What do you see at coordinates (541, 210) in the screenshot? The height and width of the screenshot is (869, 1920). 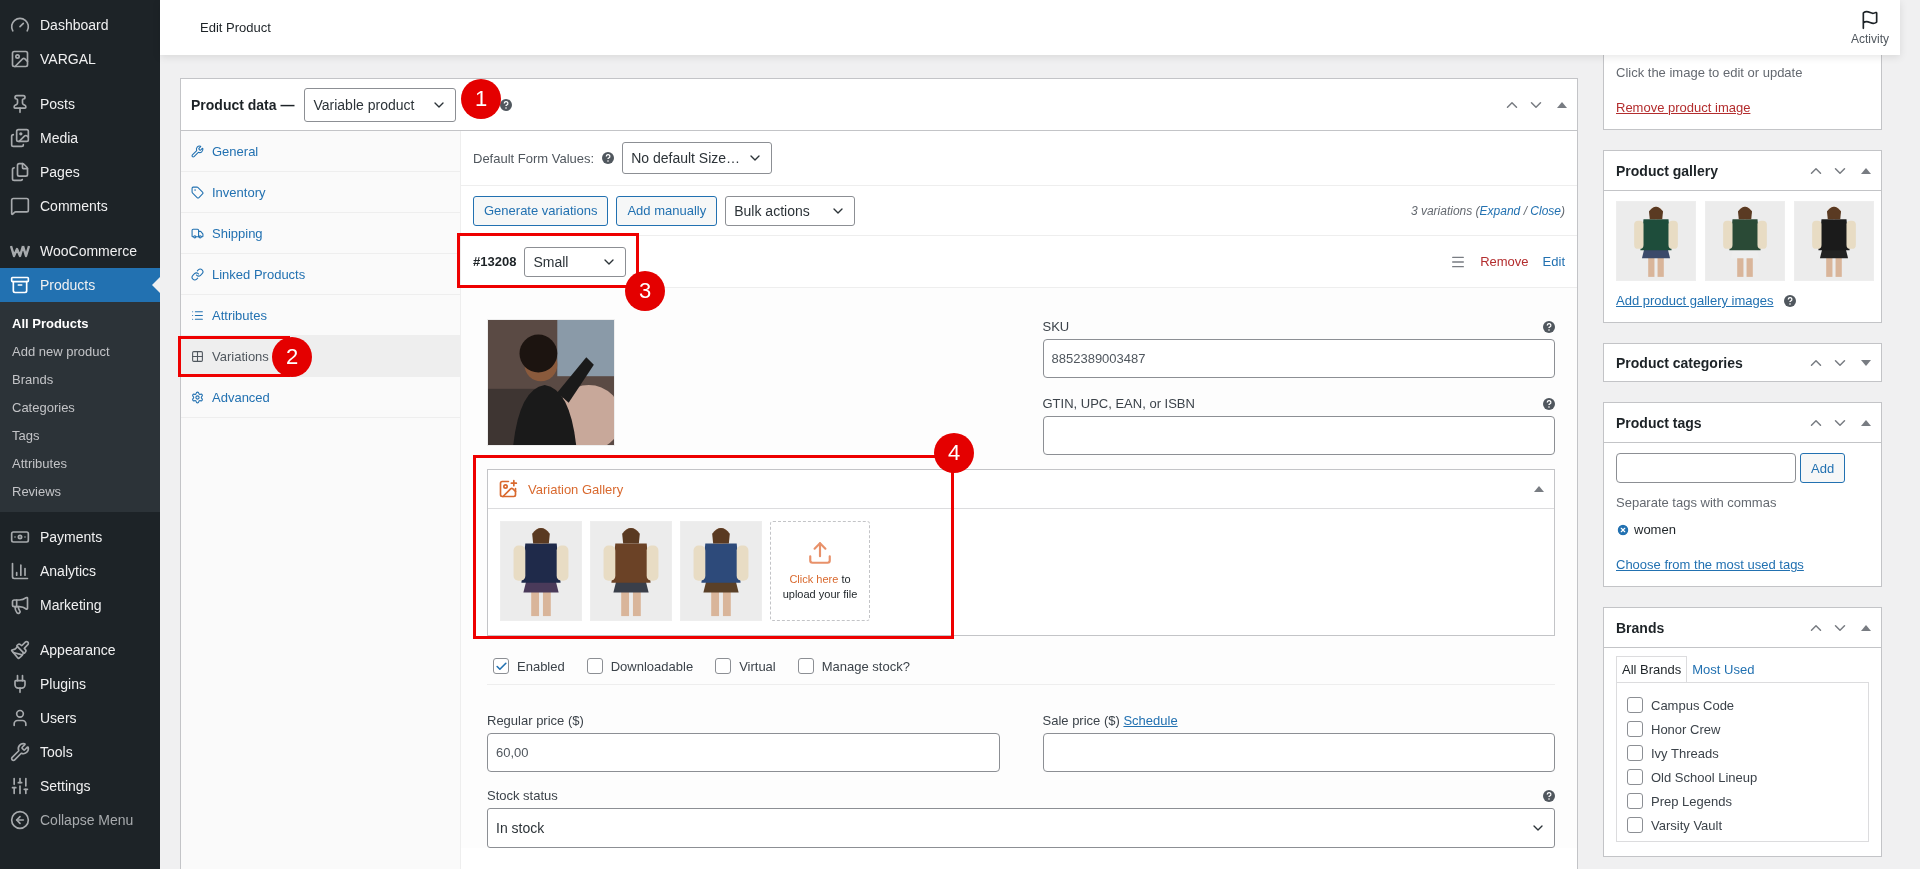 I see `action-button: Generate variations` at bounding box center [541, 210].